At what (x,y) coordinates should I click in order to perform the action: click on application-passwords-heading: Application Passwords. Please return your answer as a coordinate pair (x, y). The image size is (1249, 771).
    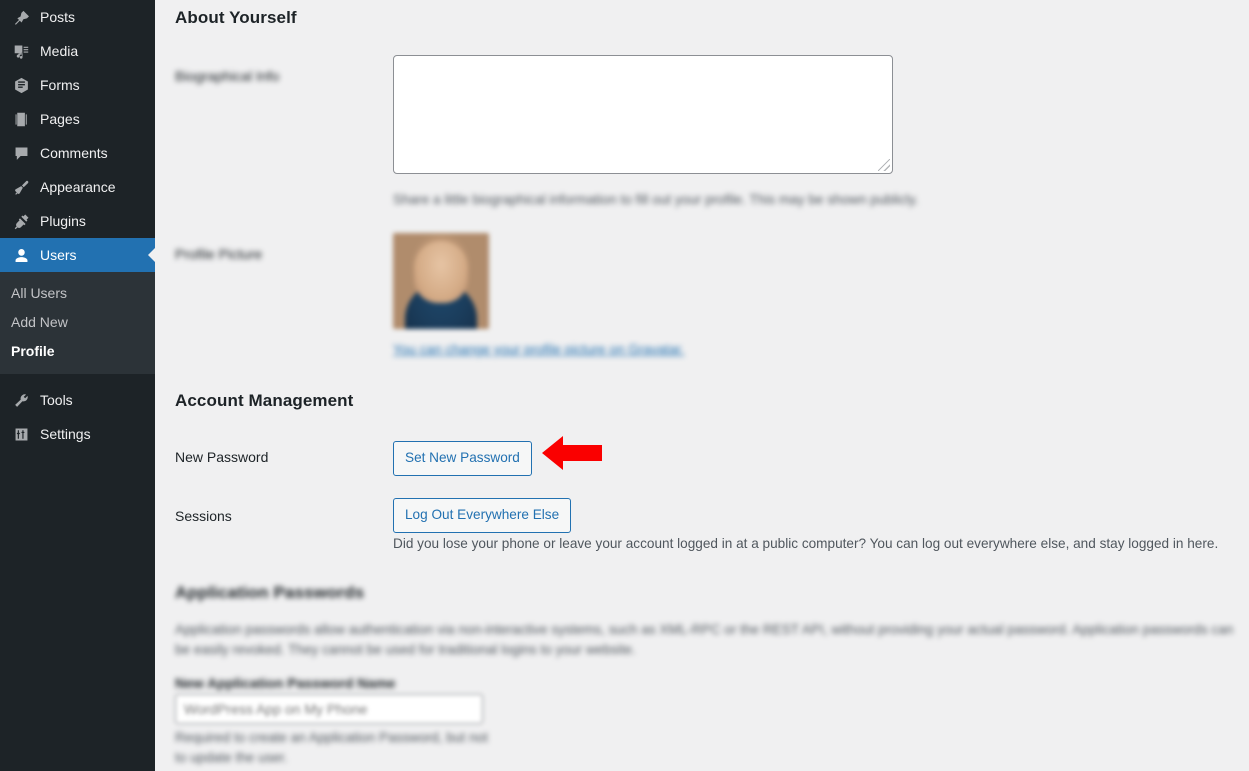
    Looking at the image, I should click on (270, 592).